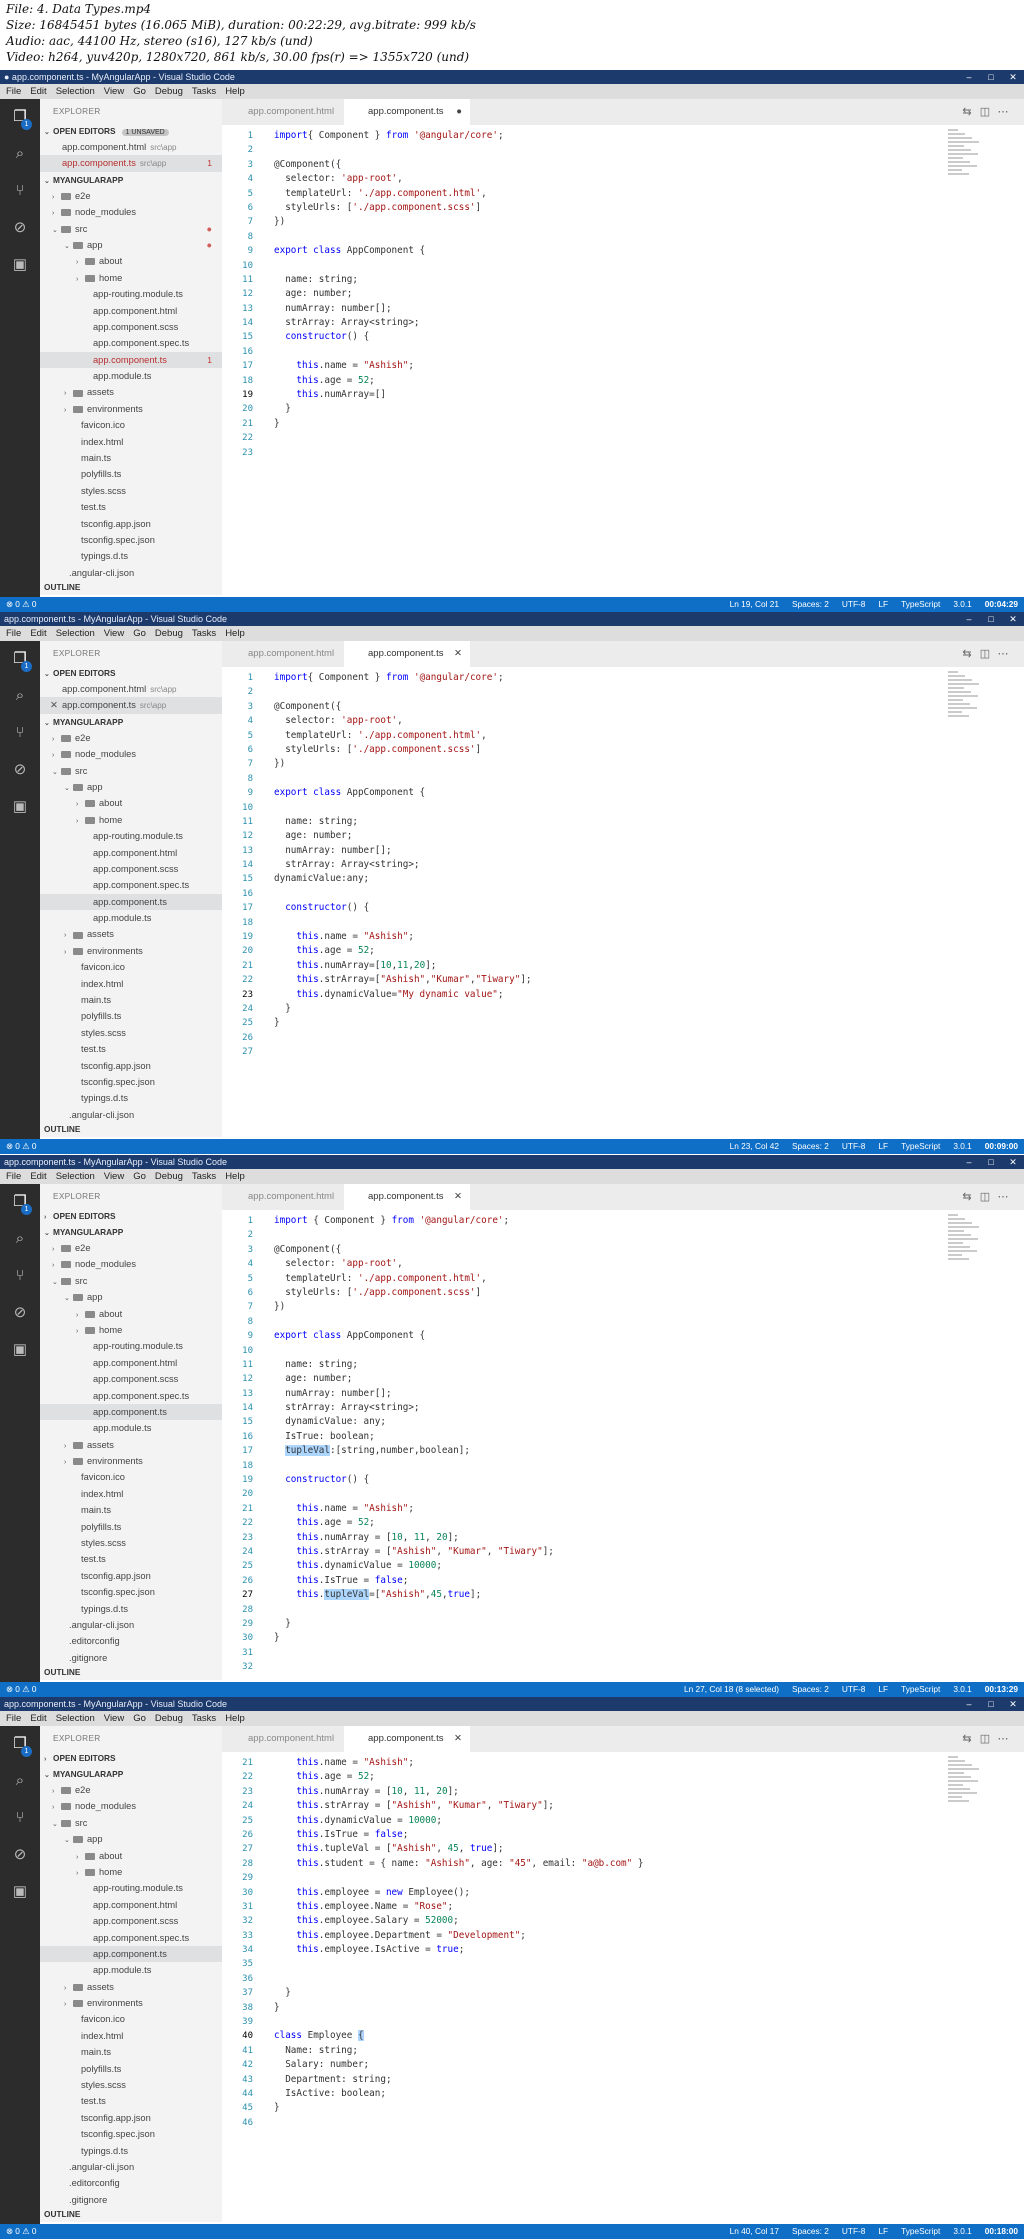  Describe the element at coordinates (131, 540) in the screenshot. I see `tree-file: tsconfig.spec.json` at that location.